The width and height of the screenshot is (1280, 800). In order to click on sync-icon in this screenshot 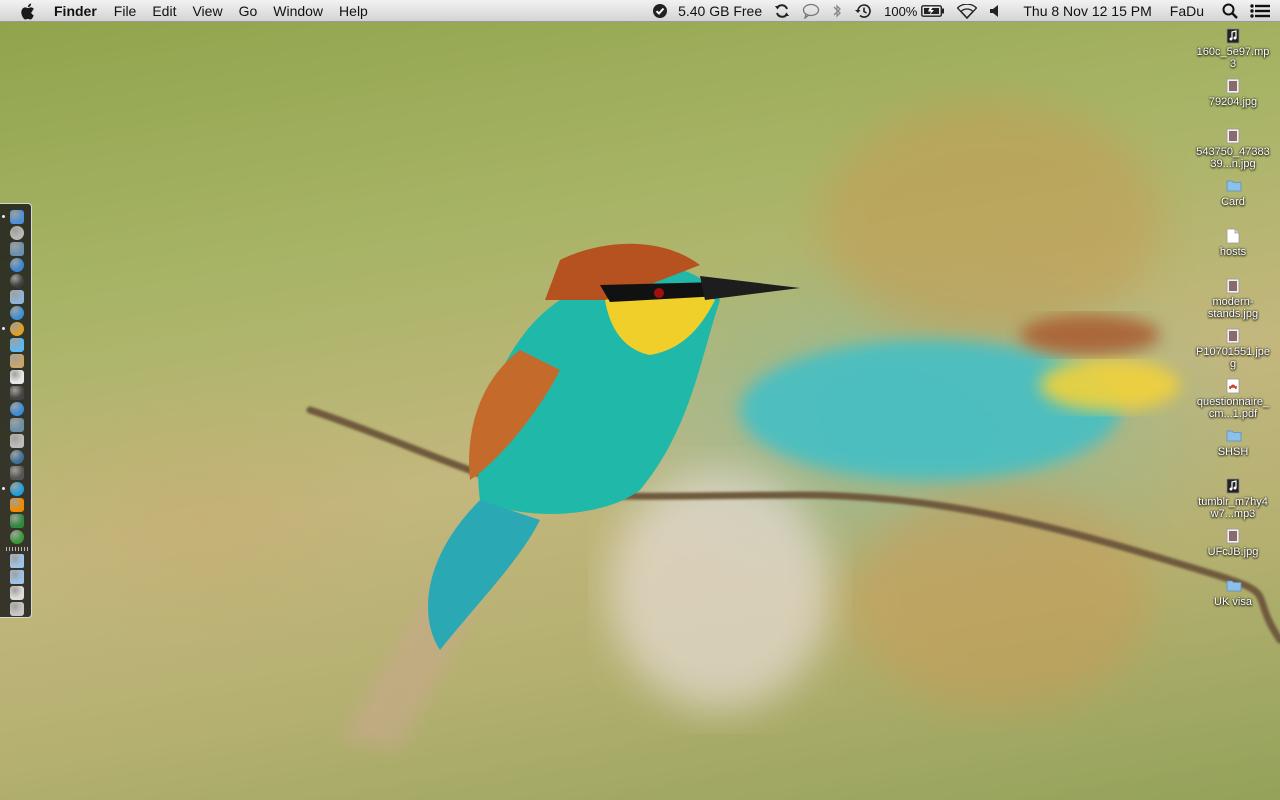, I will do `click(782, 11)`.